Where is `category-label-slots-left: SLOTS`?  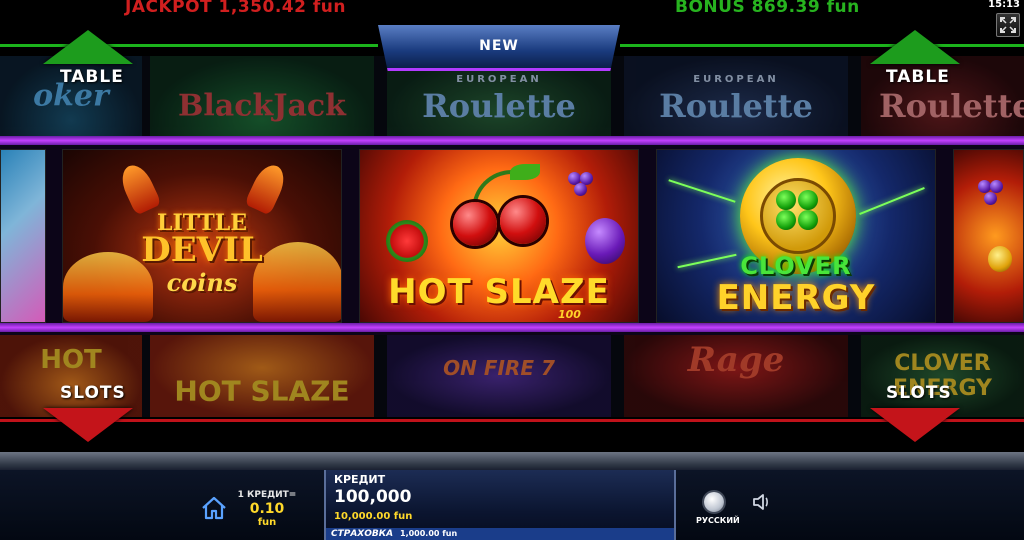
category-label-slots-left: SLOTS is located at coordinates (93, 393).